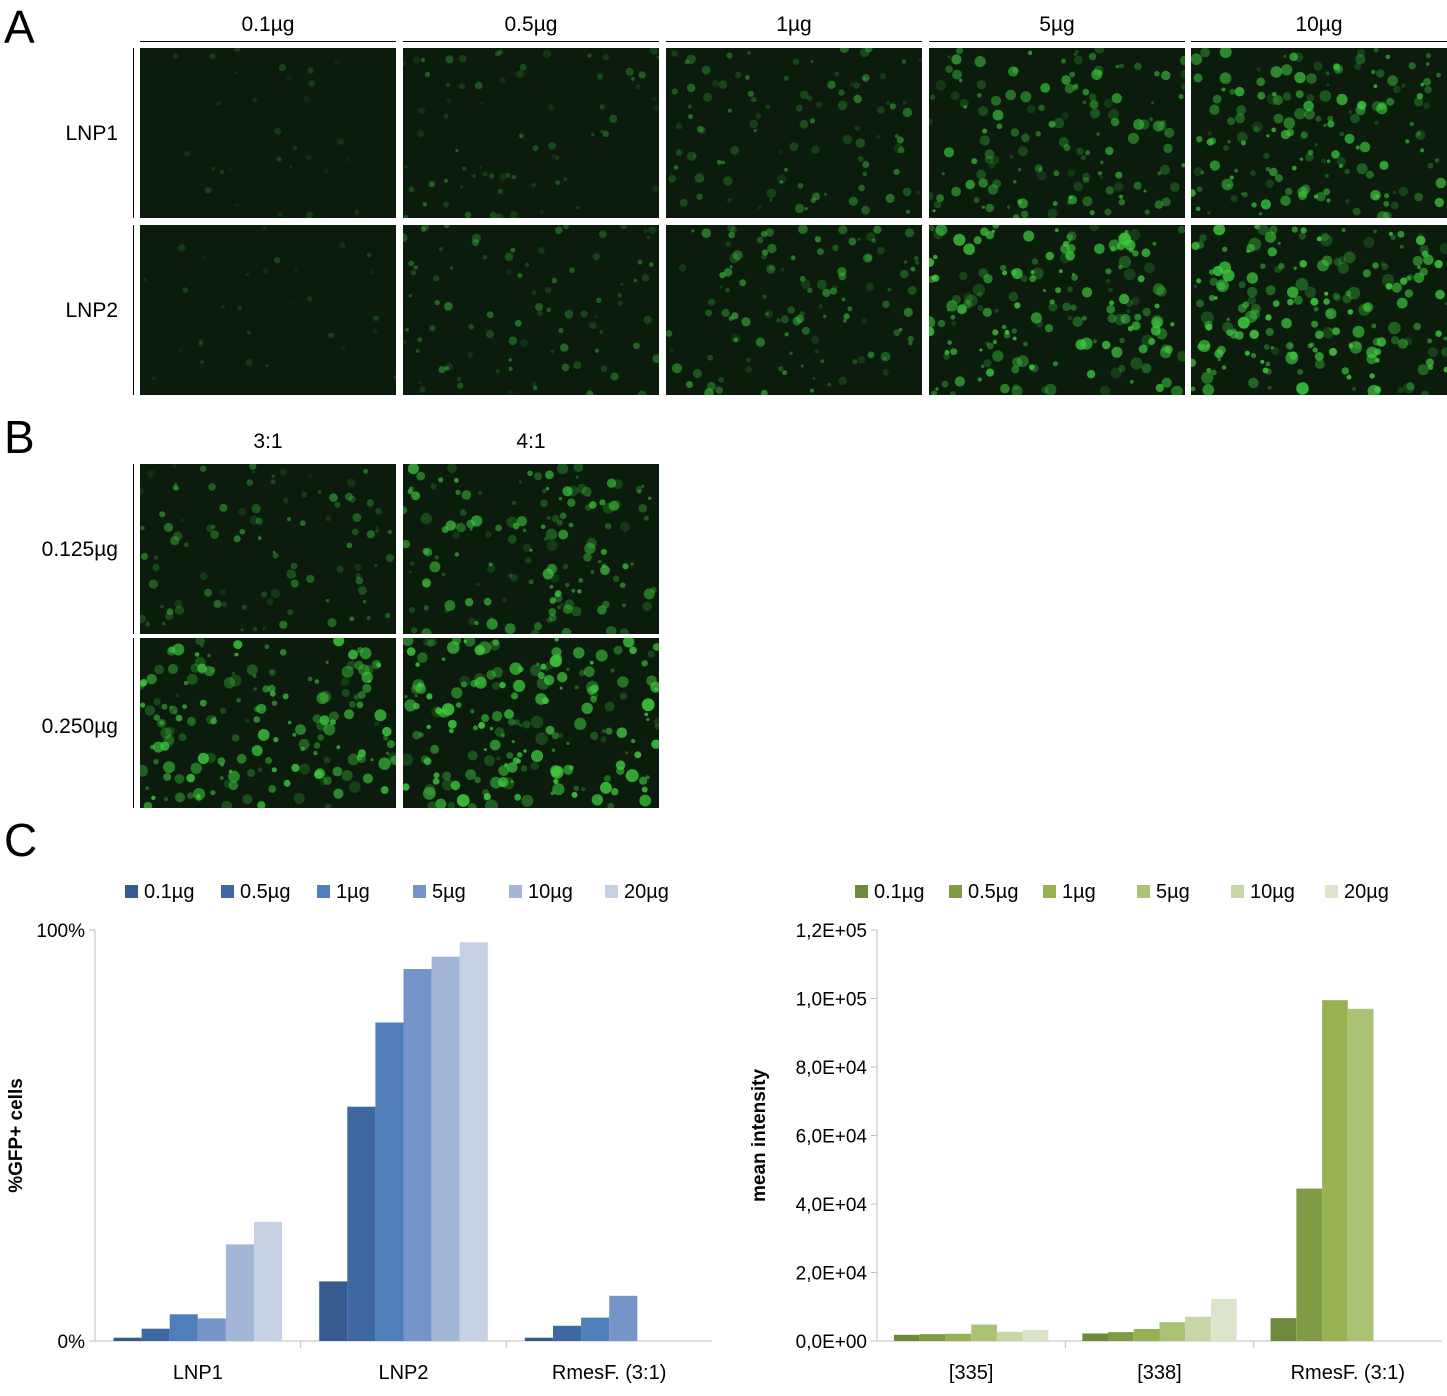 The width and height of the screenshot is (1447, 1396). I want to click on micrograph-image, so click(268, 133).